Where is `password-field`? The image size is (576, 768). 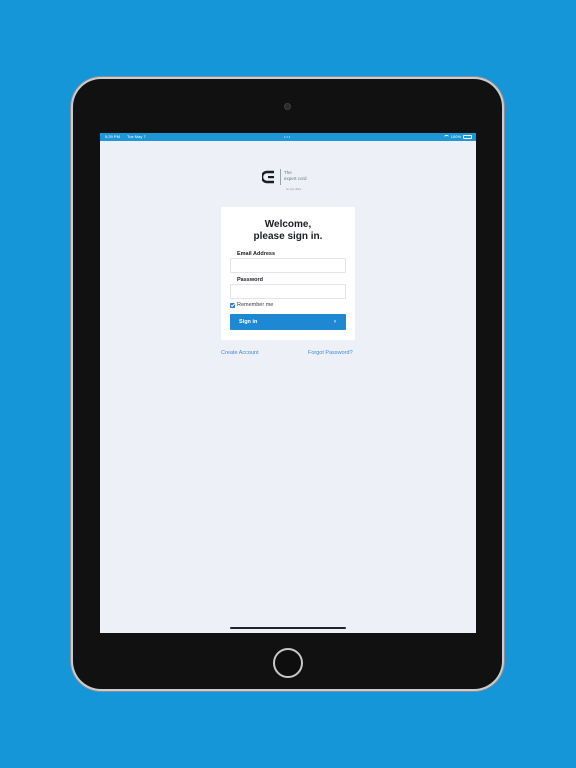
password-field is located at coordinates (288, 291).